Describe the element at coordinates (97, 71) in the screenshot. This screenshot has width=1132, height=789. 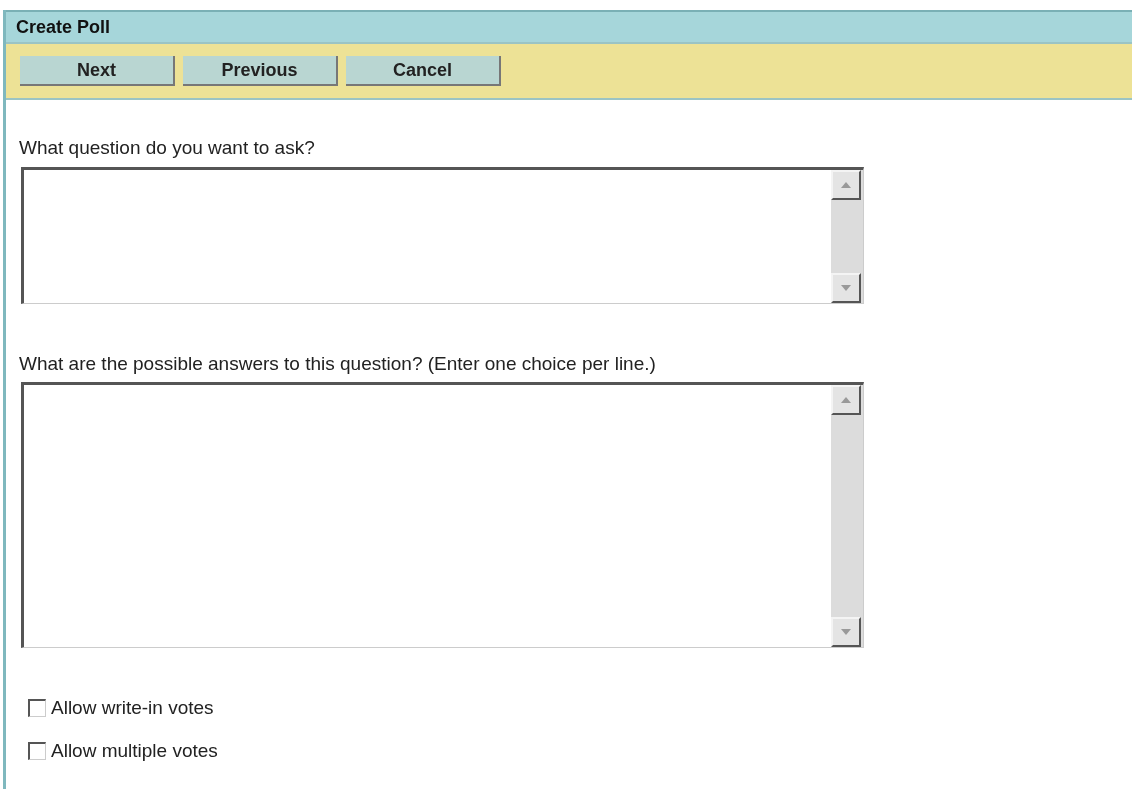
I see `toolbar-button: Next` at that location.